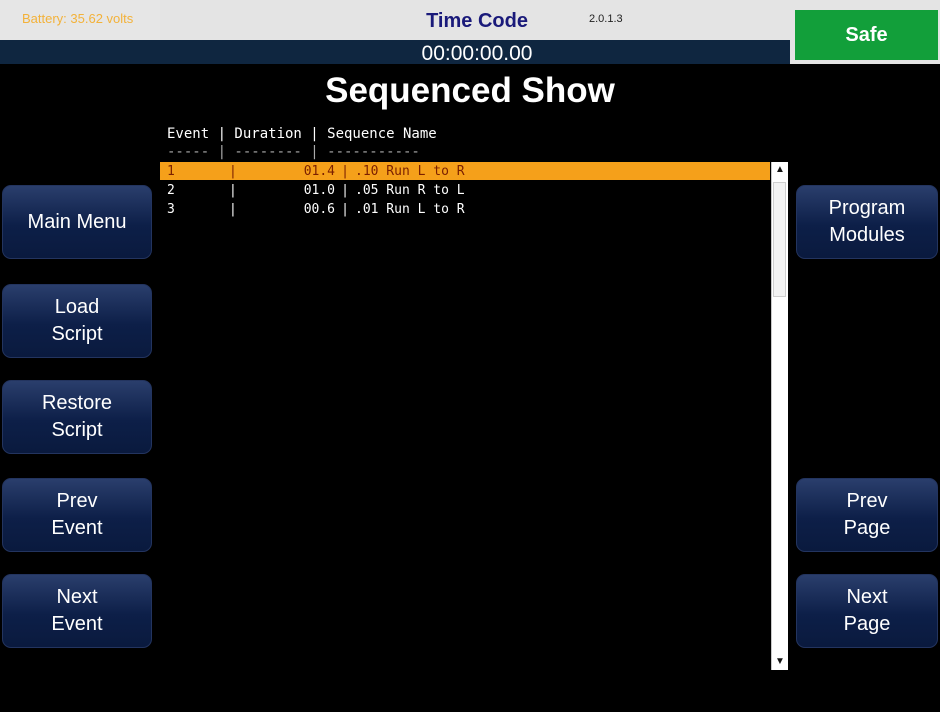 This screenshot has height=712, width=940. What do you see at coordinates (867, 222) in the screenshot?
I see `program-modules-button: Program Modules` at bounding box center [867, 222].